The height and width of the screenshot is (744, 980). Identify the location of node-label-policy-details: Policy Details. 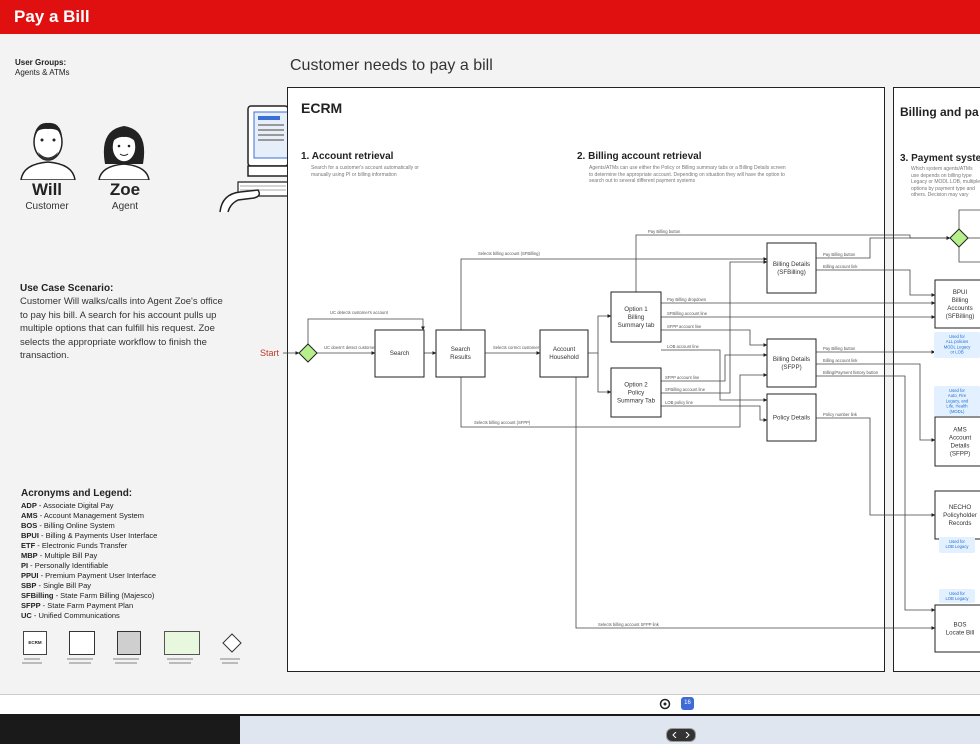
(791, 418).